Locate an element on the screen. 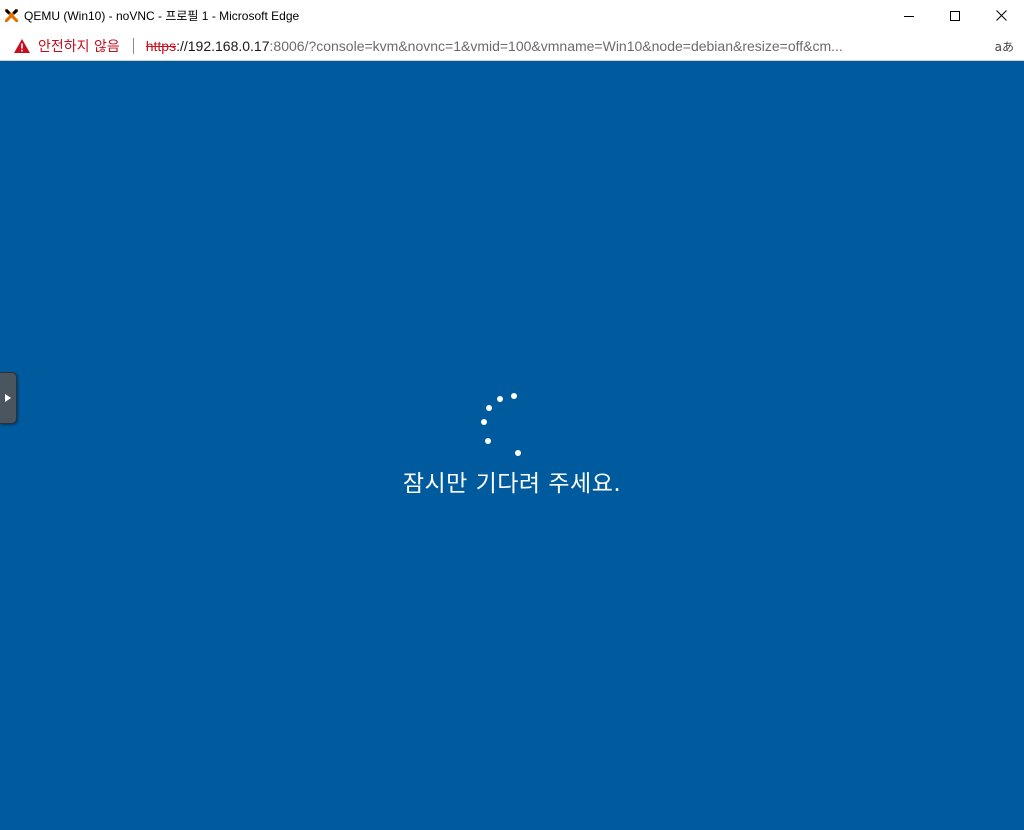  address-divider is located at coordinates (133, 45).